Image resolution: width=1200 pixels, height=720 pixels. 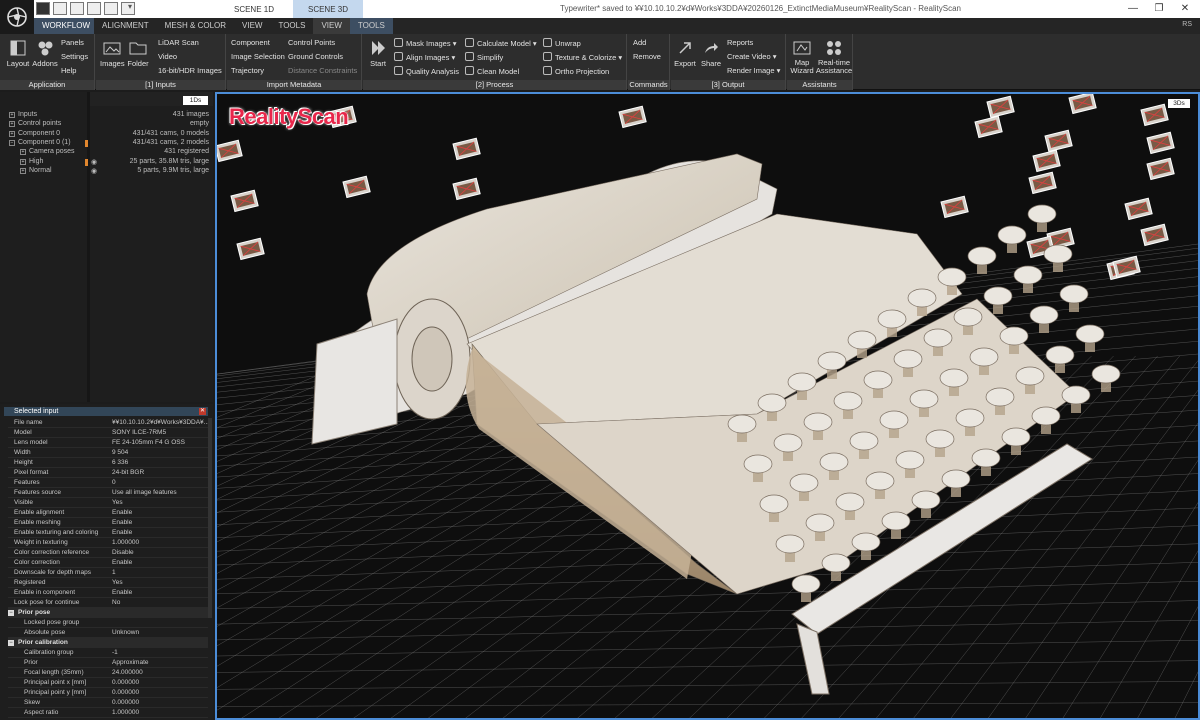 What do you see at coordinates (108, 543) in the screenshot?
I see `property-row: Weight in texturing 1.000000` at bounding box center [108, 543].